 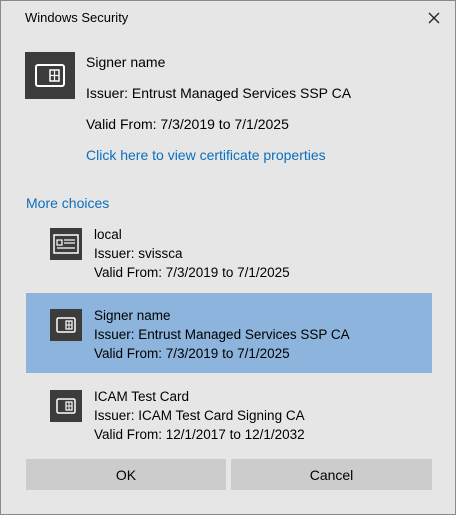 I want to click on selected-cert-validity: Valid From: 7/3/2019 to 7/1/2025, so click(x=187, y=124).